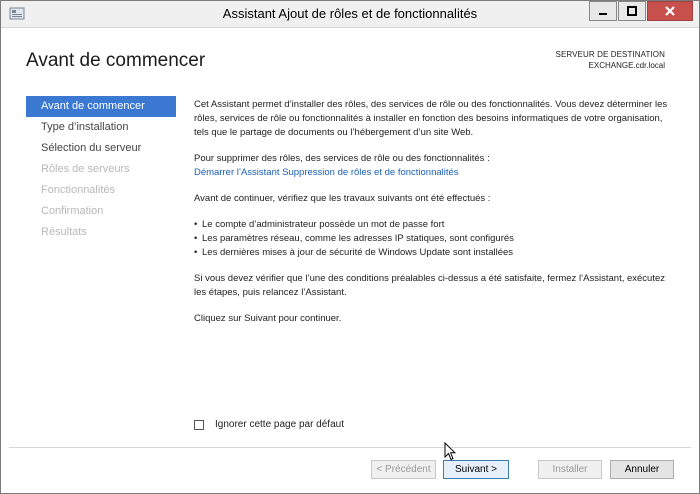  I want to click on install-button: Installer, so click(570, 469).